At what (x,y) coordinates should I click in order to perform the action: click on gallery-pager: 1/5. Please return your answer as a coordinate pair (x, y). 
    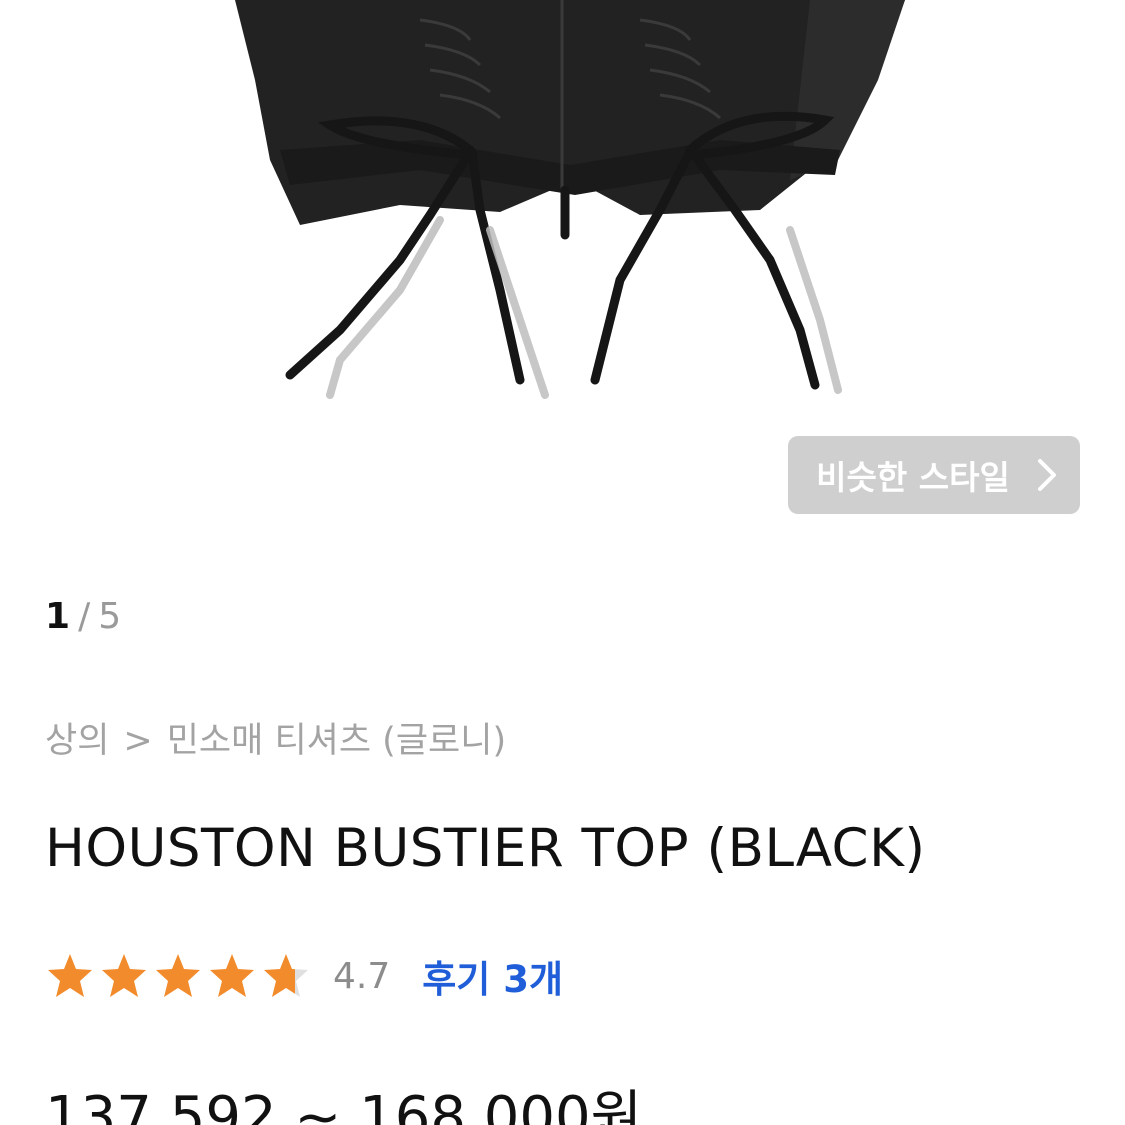
    Looking at the image, I should click on (83, 616).